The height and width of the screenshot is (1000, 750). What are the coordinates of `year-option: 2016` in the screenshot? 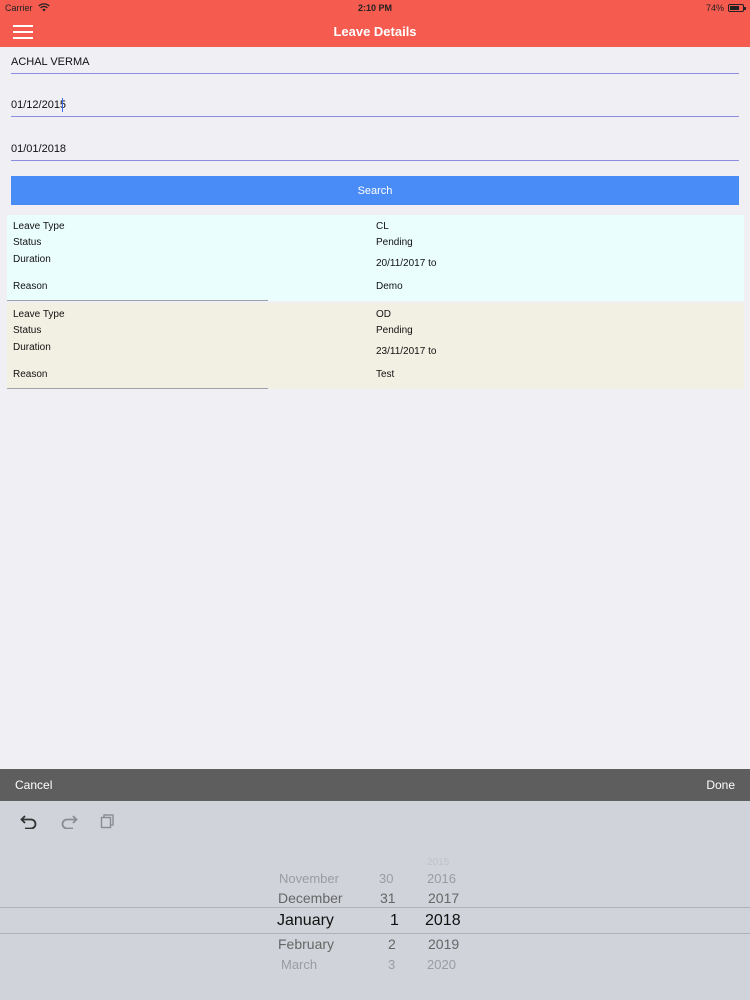 It's located at (441, 878).